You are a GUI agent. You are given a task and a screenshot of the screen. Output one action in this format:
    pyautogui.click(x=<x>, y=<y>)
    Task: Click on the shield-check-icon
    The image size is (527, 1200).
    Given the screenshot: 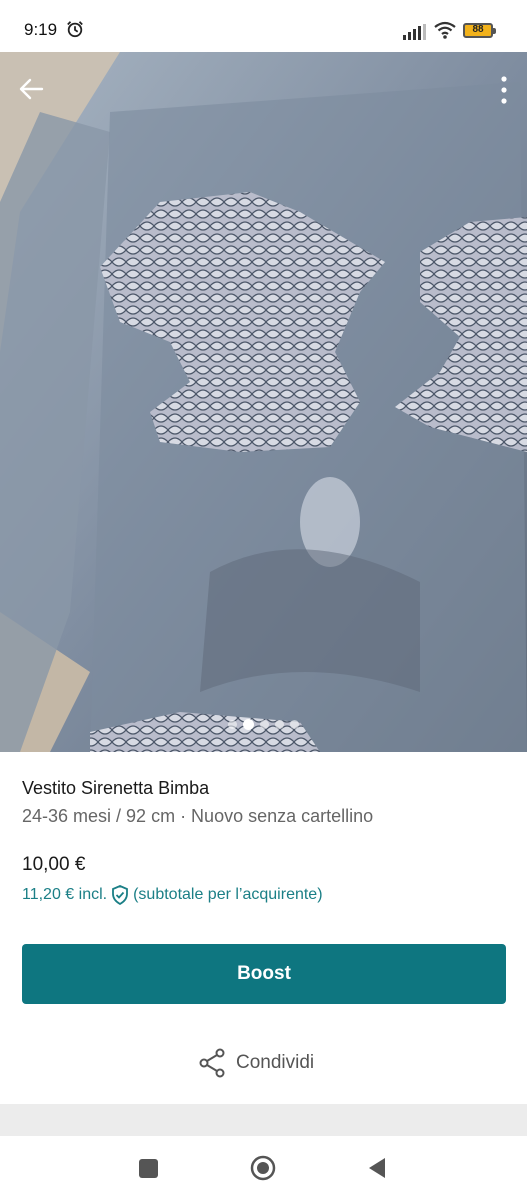 What is the action you would take?
    pyautogui.click(x=120, y=895)
    